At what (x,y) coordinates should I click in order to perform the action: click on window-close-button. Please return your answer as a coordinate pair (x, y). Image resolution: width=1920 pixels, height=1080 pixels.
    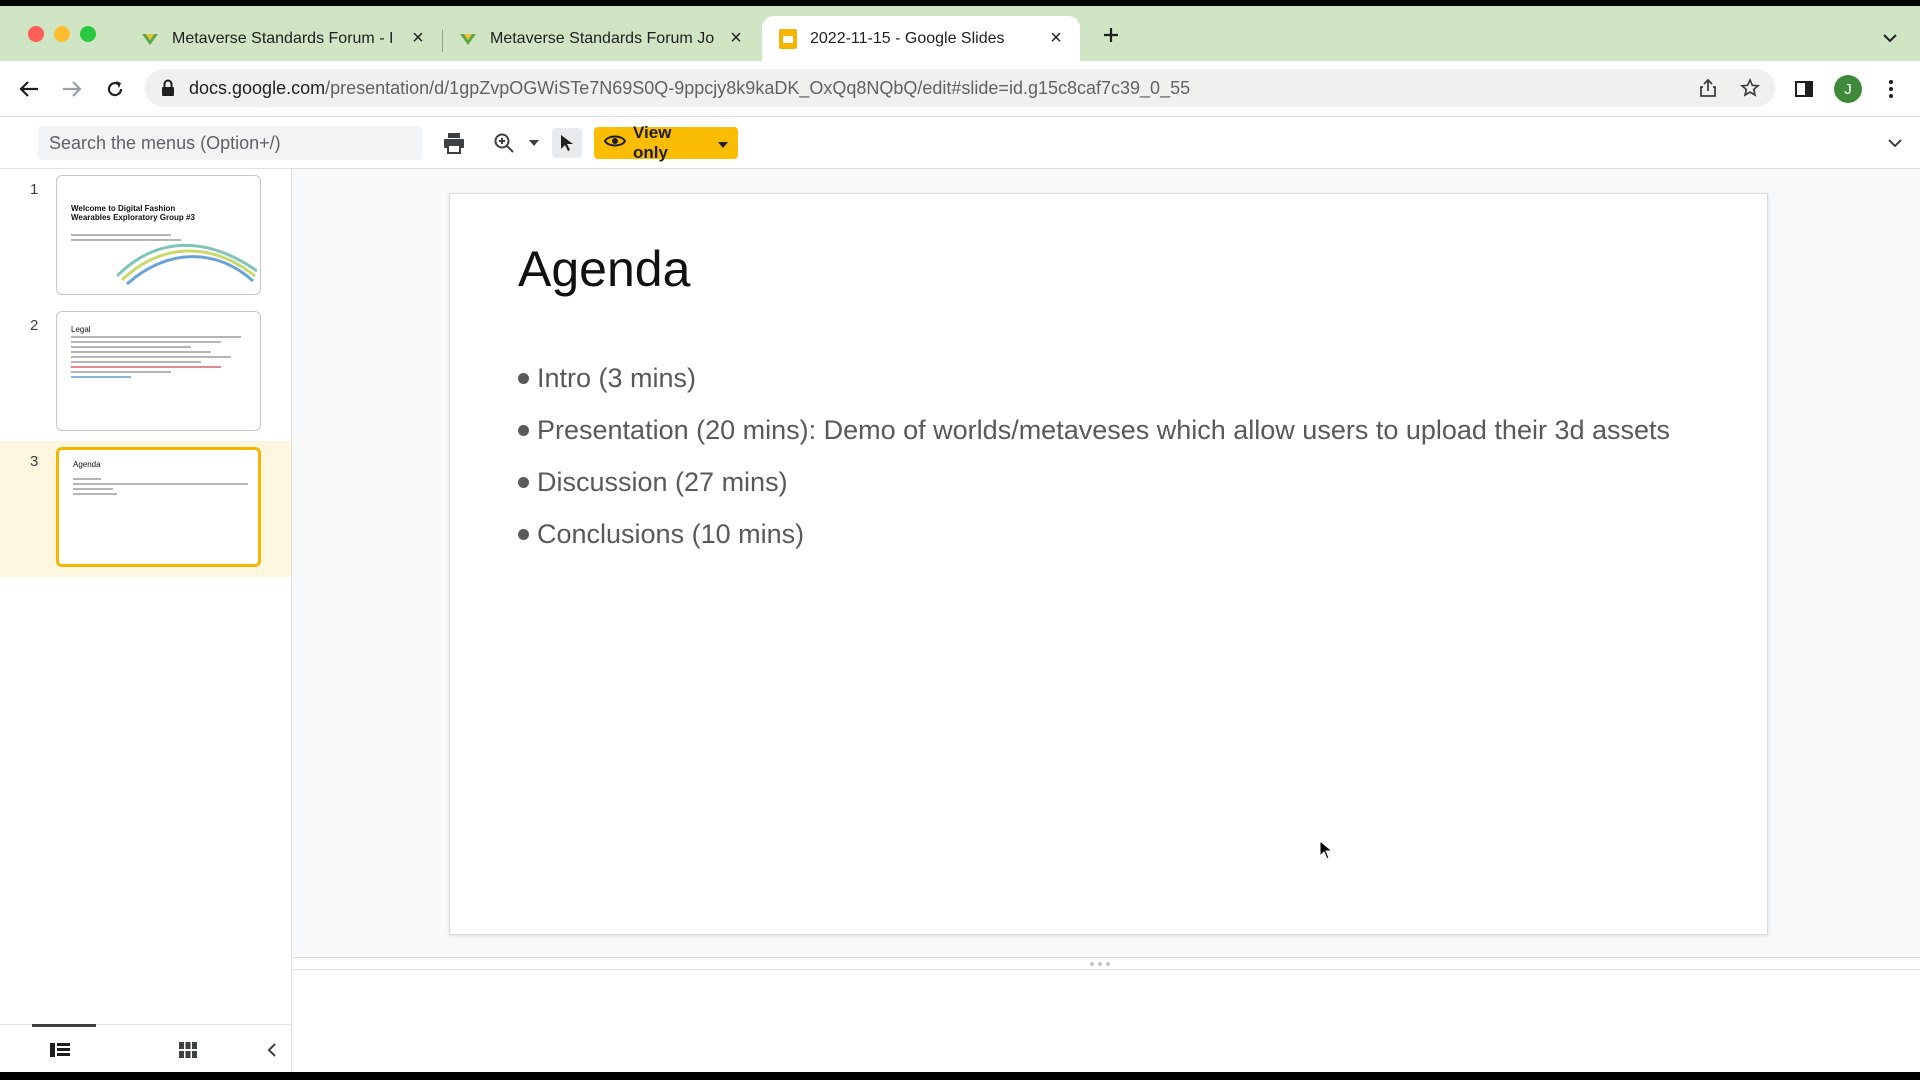
    Looking at the image, I should click on (36, 34).